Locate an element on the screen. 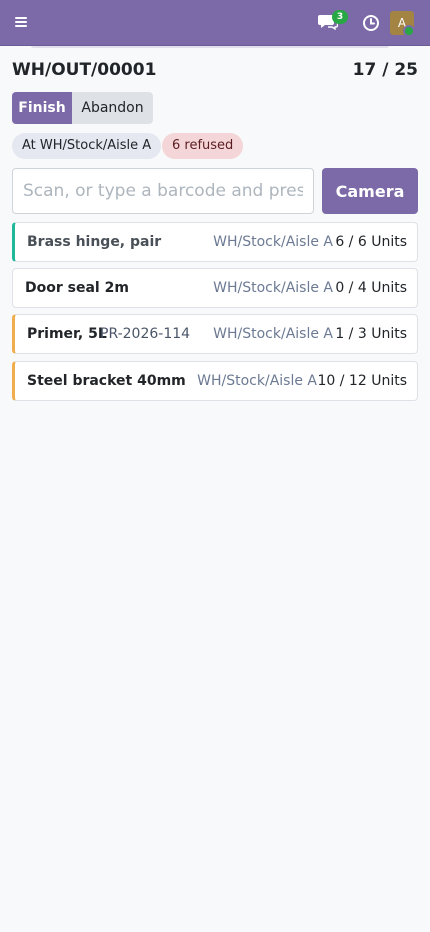  line-product-name: Door seal 2m is located at coordinates (77, 288).